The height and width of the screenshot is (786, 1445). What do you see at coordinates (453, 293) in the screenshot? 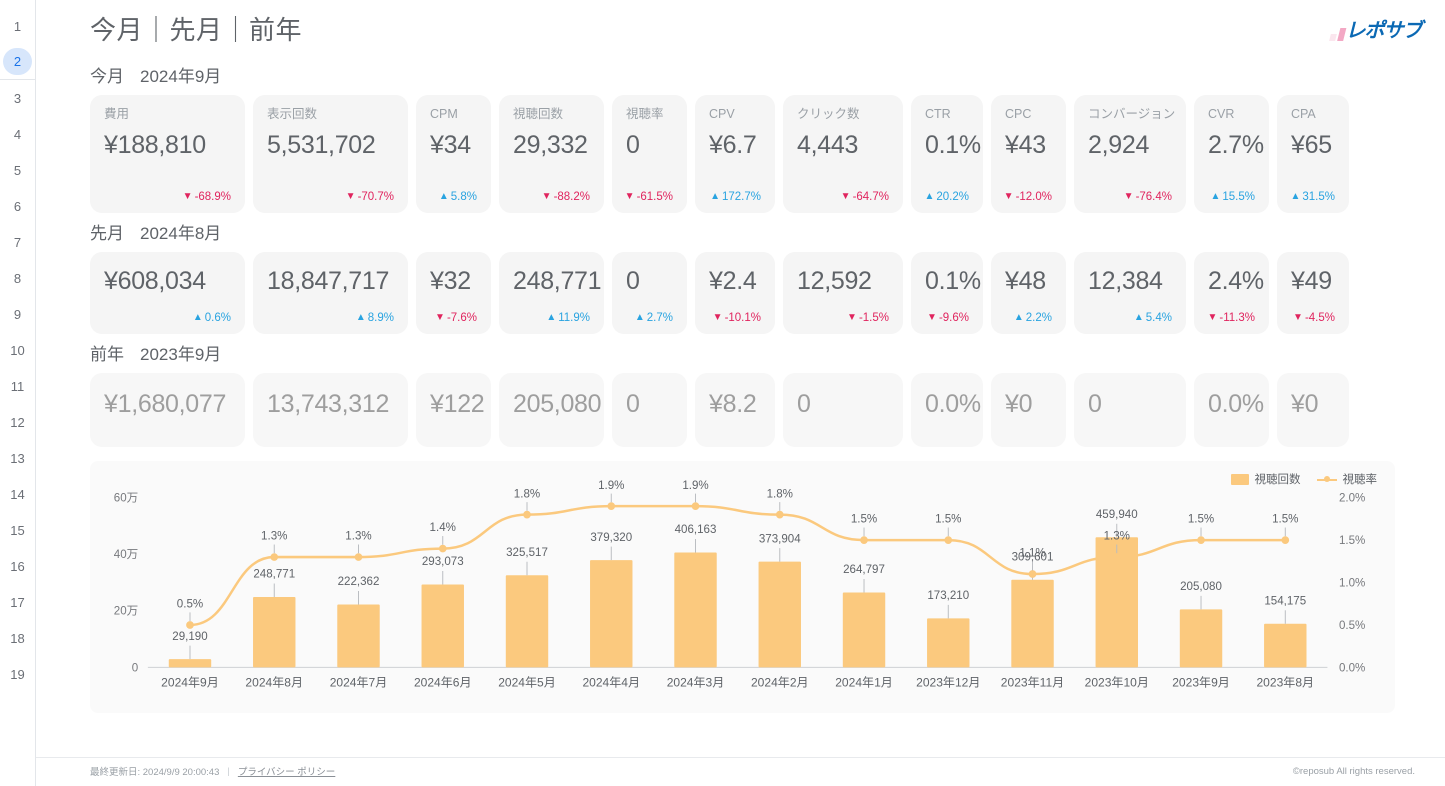
I see `metric-card-CPM: ¥32 ▼ -7.6%` at bounding box center [453, 293].